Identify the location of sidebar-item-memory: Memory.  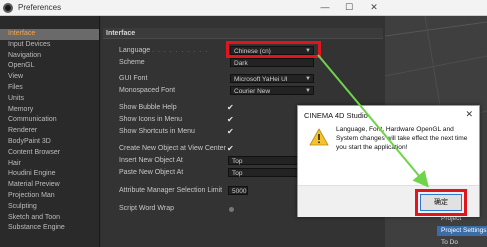
(49, 110).